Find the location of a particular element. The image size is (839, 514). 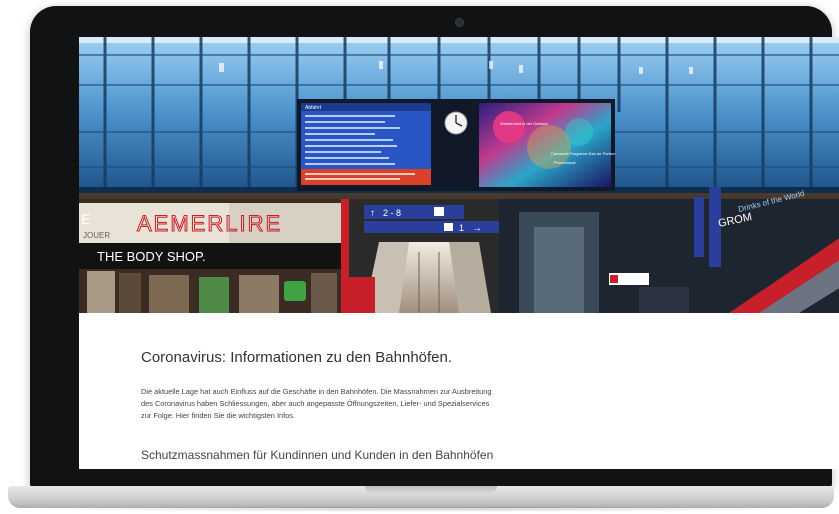

store-sign-body-shop: THE BODY SHOP. is located at coordinates (151, 256).